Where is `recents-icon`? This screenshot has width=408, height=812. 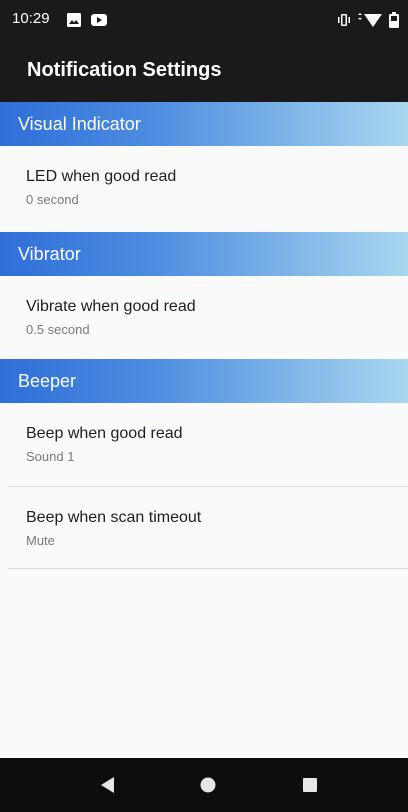
recents-icon is located at coordinates (310, 785).